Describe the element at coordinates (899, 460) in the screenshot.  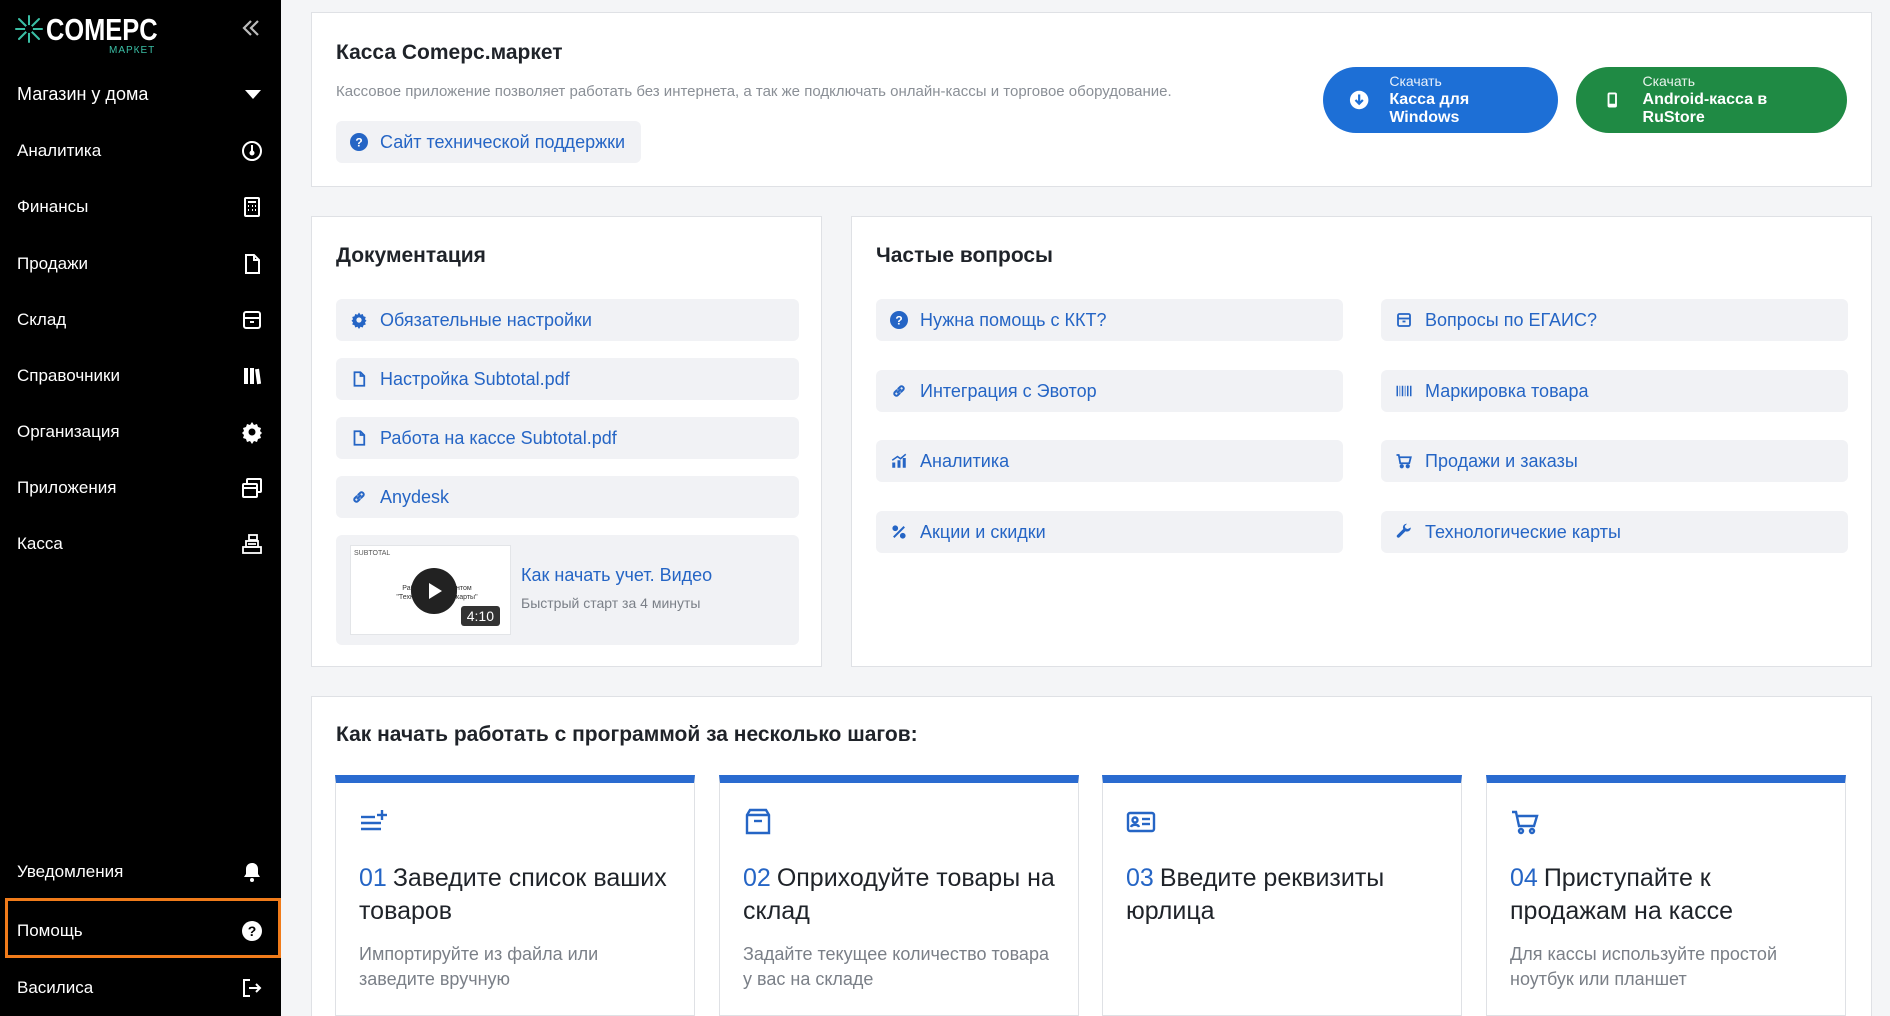
I see `chart-icon` at that location.